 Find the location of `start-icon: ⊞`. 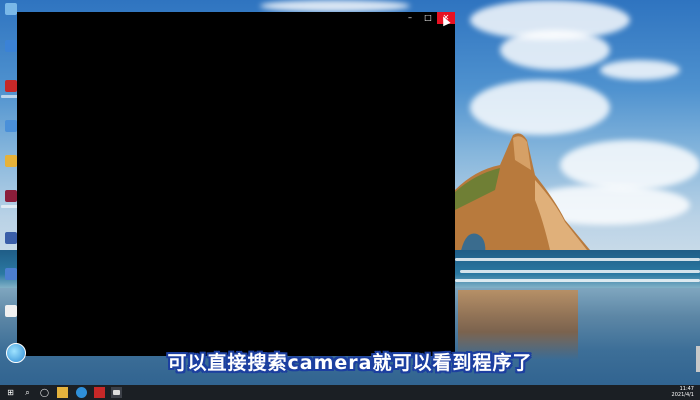

start-icon: ⊞ is located at coordinates (10, 392).